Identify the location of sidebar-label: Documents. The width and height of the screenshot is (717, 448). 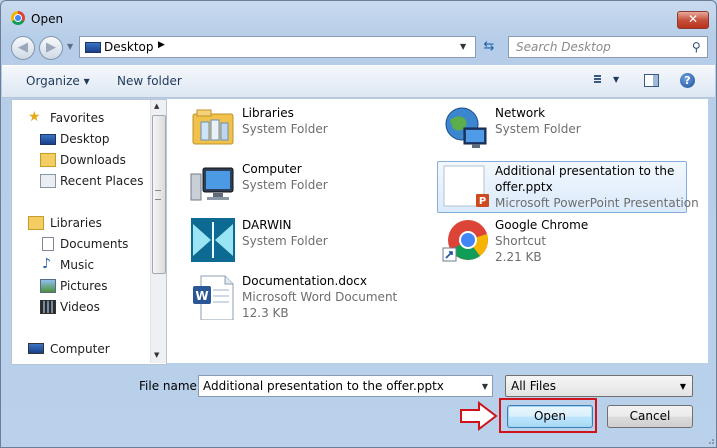
(94, 244).